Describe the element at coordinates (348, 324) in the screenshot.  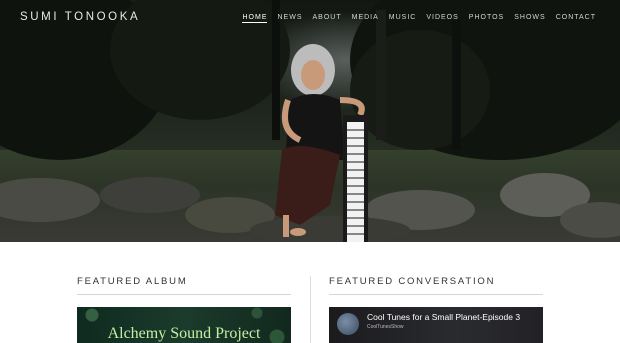
I see `channel-avatar` at that location.